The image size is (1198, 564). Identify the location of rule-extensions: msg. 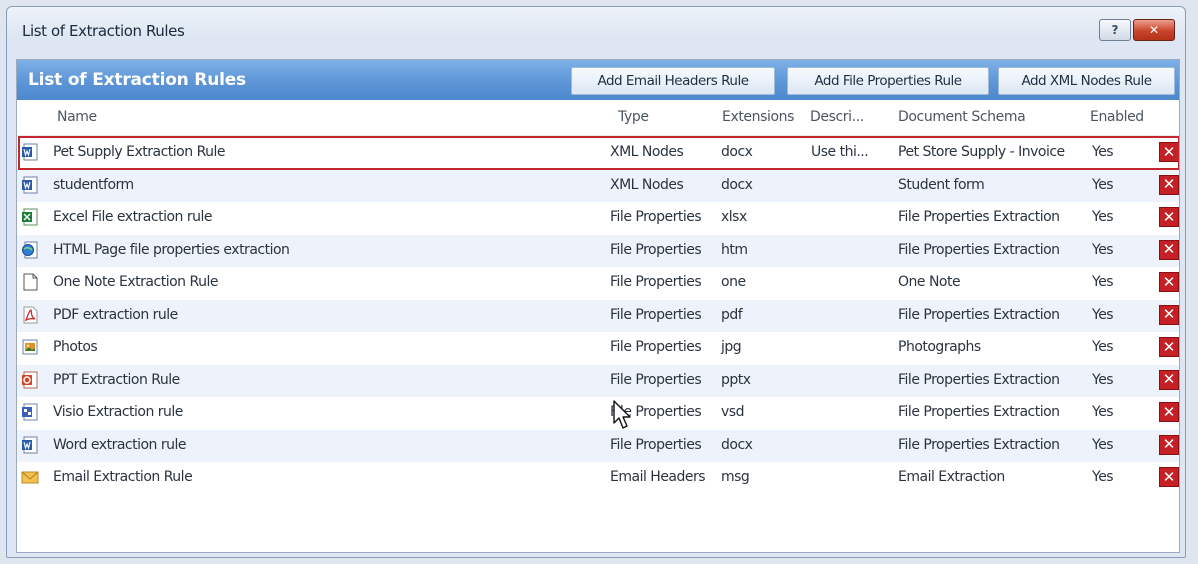
(735, 477).